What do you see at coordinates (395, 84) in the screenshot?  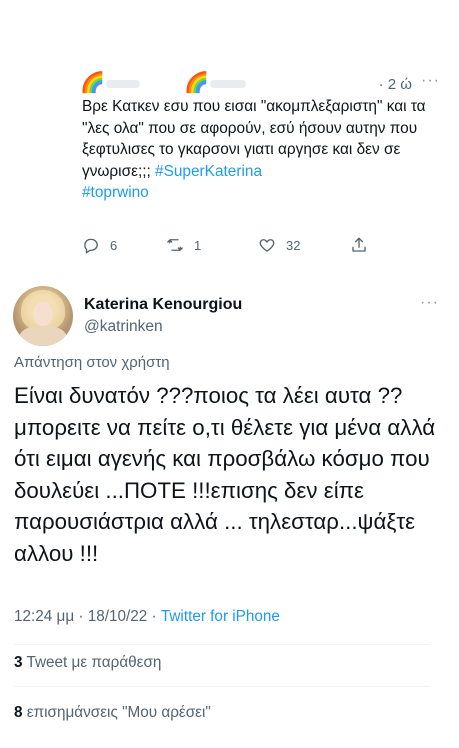 I see `parent-tweet-time: · 2 ώ` at bounding box center [395, 84].